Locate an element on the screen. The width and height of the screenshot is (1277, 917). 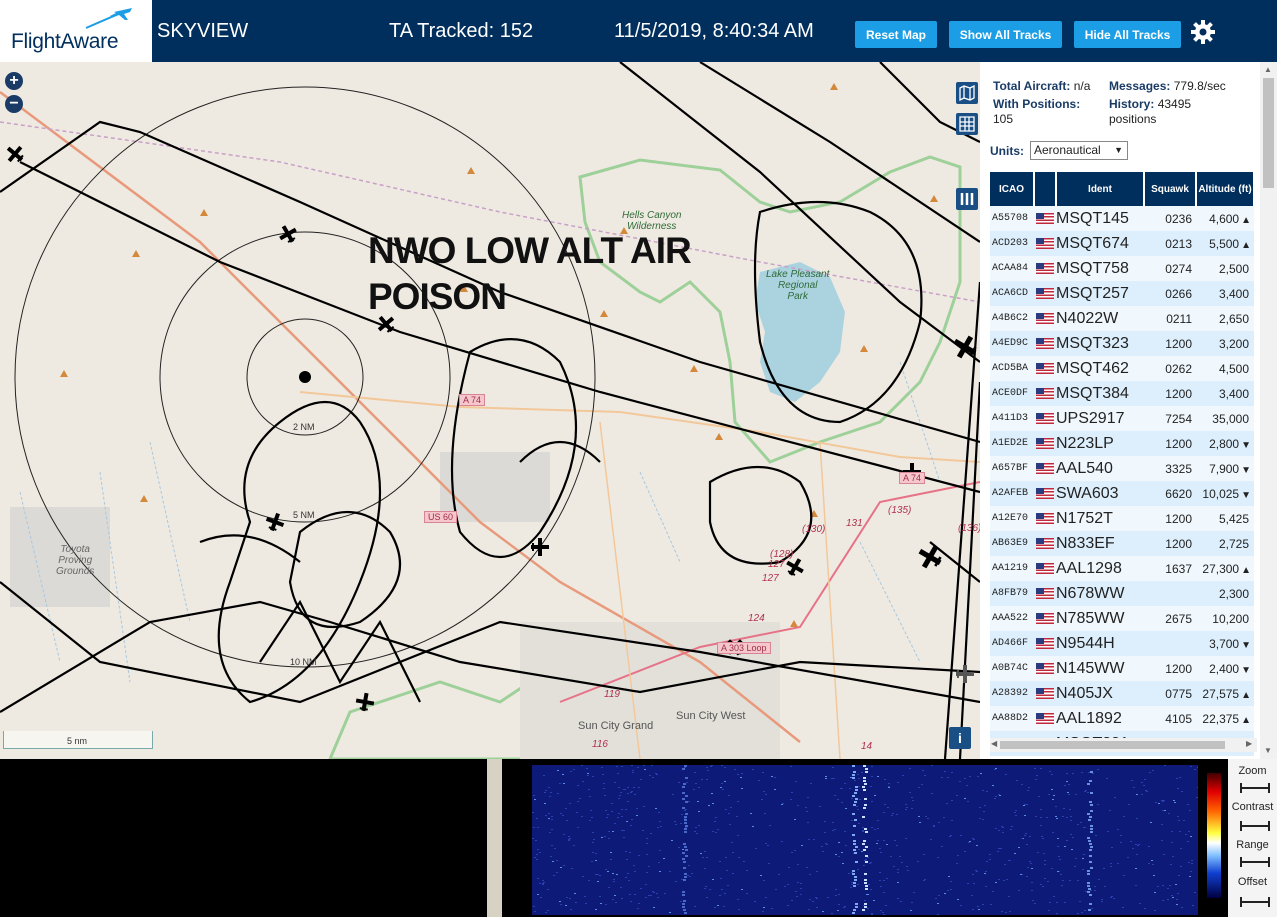
table-row: AB63E9 N833EF 1200 2,725 is located at coordinates (1122, 543).